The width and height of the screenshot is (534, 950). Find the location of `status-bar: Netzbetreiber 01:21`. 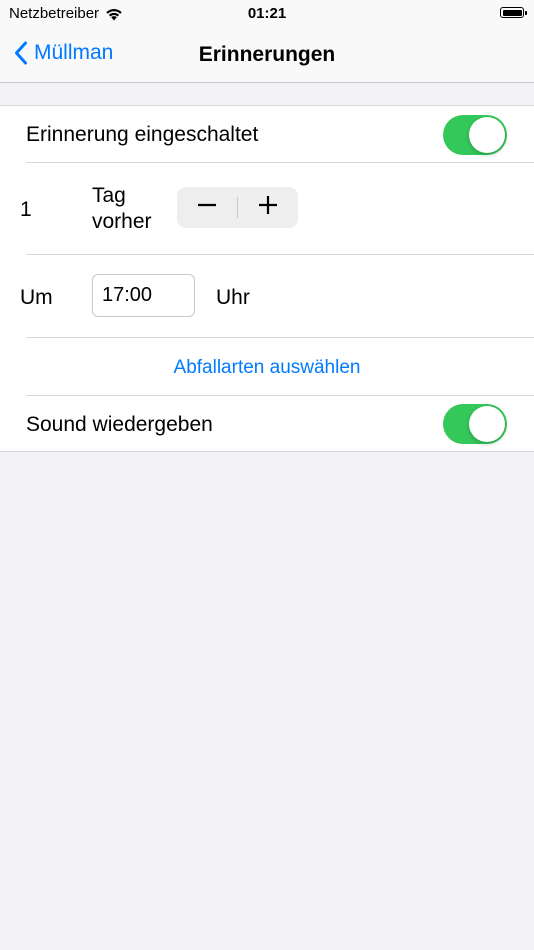

status-bar: Netzbetreiber 01:21 is located at coordinates (267, 14).